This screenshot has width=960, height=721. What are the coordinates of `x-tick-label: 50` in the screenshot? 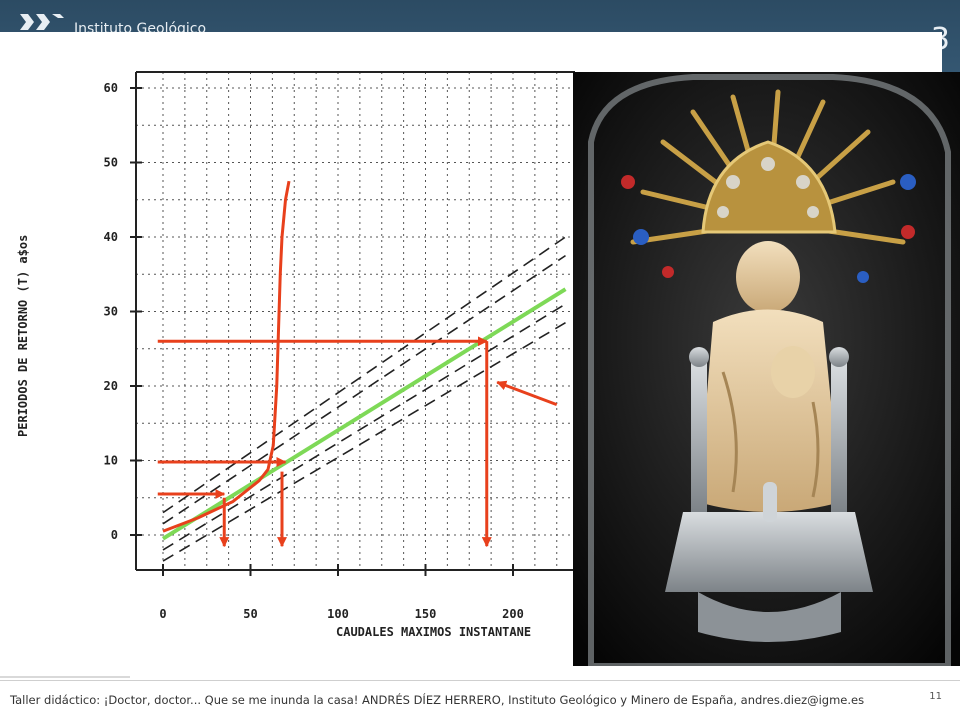 It's located at (250, 614).